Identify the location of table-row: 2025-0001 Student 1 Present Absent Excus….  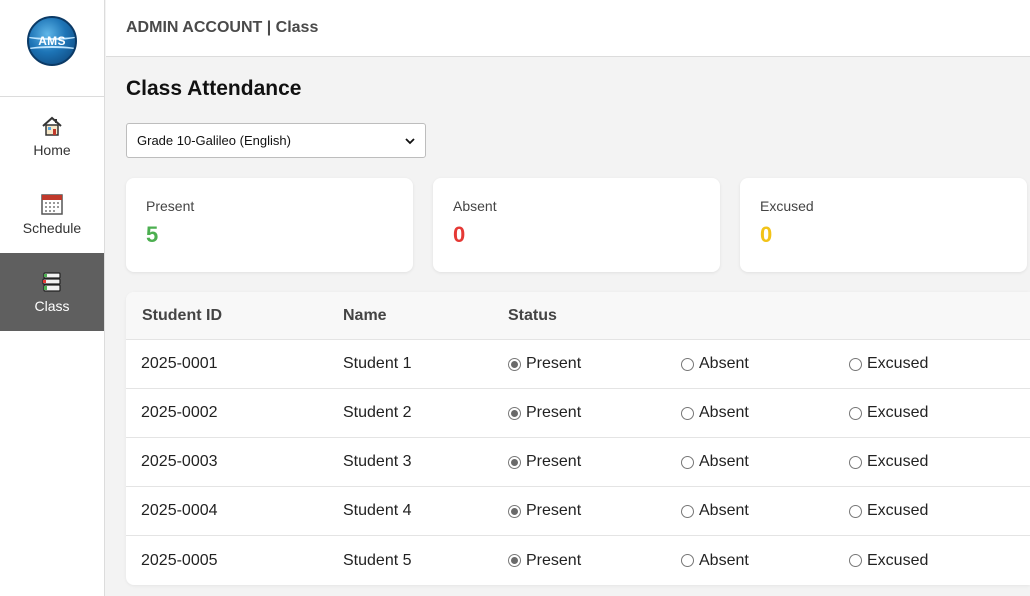
(578, 364).